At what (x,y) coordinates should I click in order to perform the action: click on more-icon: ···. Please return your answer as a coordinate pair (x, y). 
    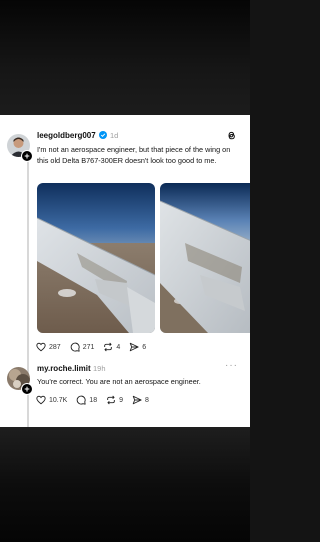
    Looking at the image, I should click on (231, 365).